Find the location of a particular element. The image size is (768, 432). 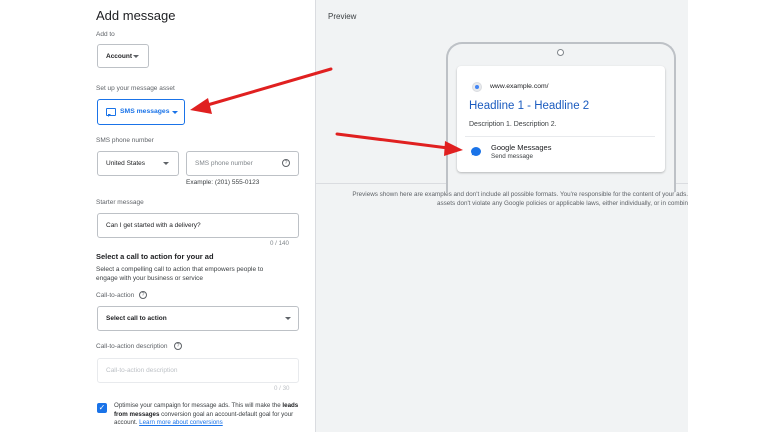

message-asset-subtext: Send message is located at coordinates (512, 156).